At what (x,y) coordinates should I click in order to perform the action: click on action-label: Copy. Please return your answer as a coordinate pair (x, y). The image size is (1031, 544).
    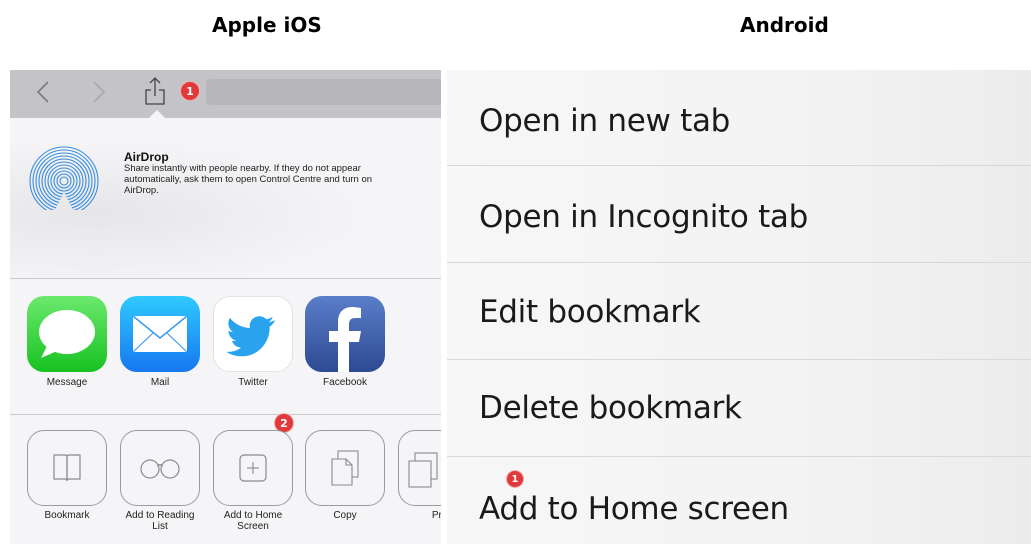
    Looking at the image, I should click on (345, 515).